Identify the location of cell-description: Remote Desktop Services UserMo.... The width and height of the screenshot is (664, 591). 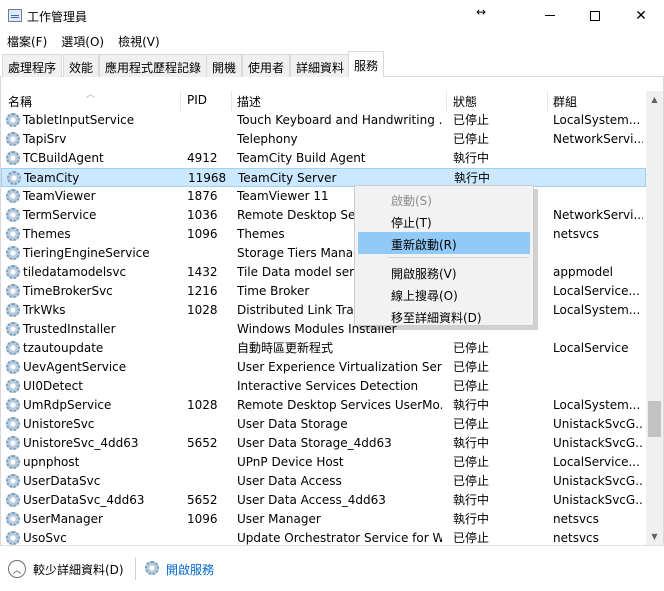
(339, 405).